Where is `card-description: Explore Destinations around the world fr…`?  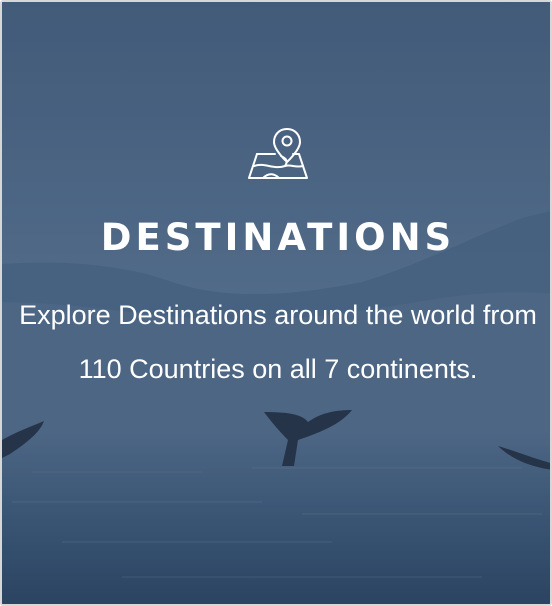
card-description: Explore Destinations around the world fr… is located at coordinates (278, 342).